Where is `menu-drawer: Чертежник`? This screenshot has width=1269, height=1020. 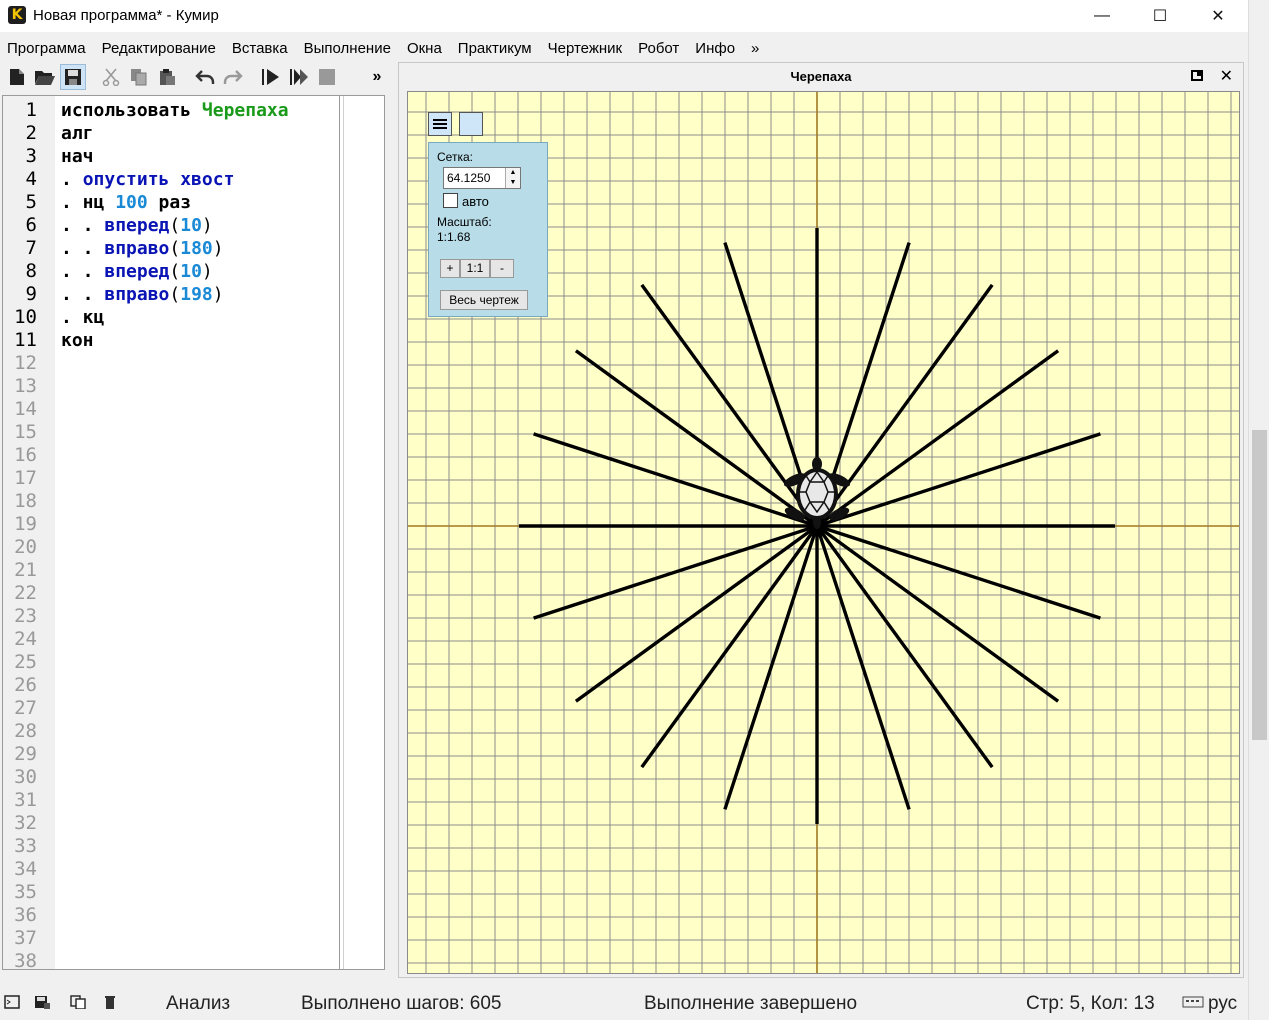
menu-drawer: Чертежник is located at coordinates (585, 48).